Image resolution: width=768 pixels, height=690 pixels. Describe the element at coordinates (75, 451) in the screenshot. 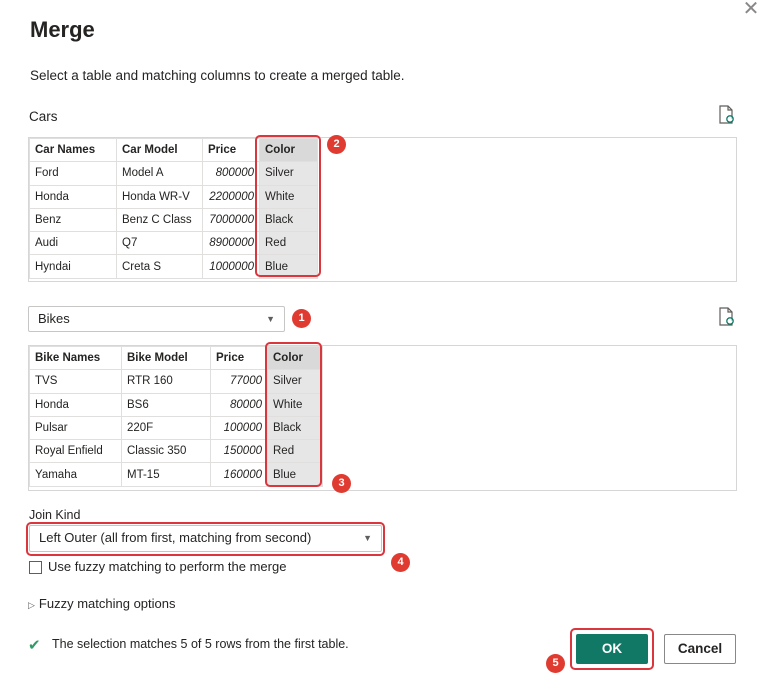

I see `table-cell: Royal Enfield` at that location.